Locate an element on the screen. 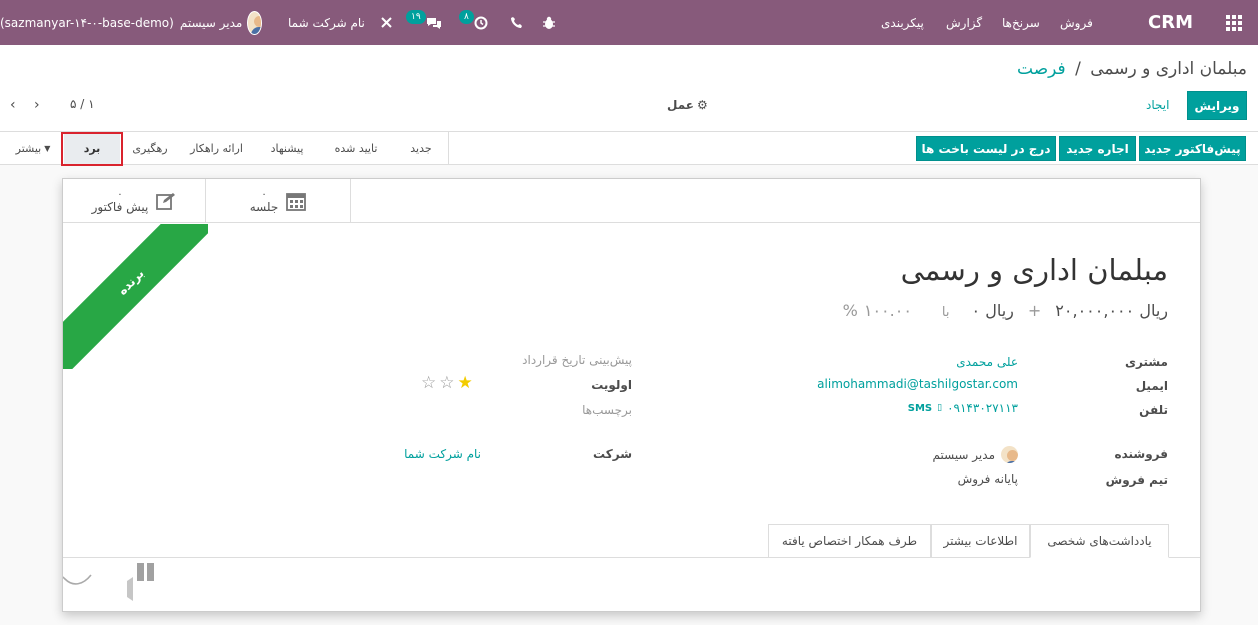  probability-value: ۱۰۰.۰۰ is located at coordinates (888, 310).